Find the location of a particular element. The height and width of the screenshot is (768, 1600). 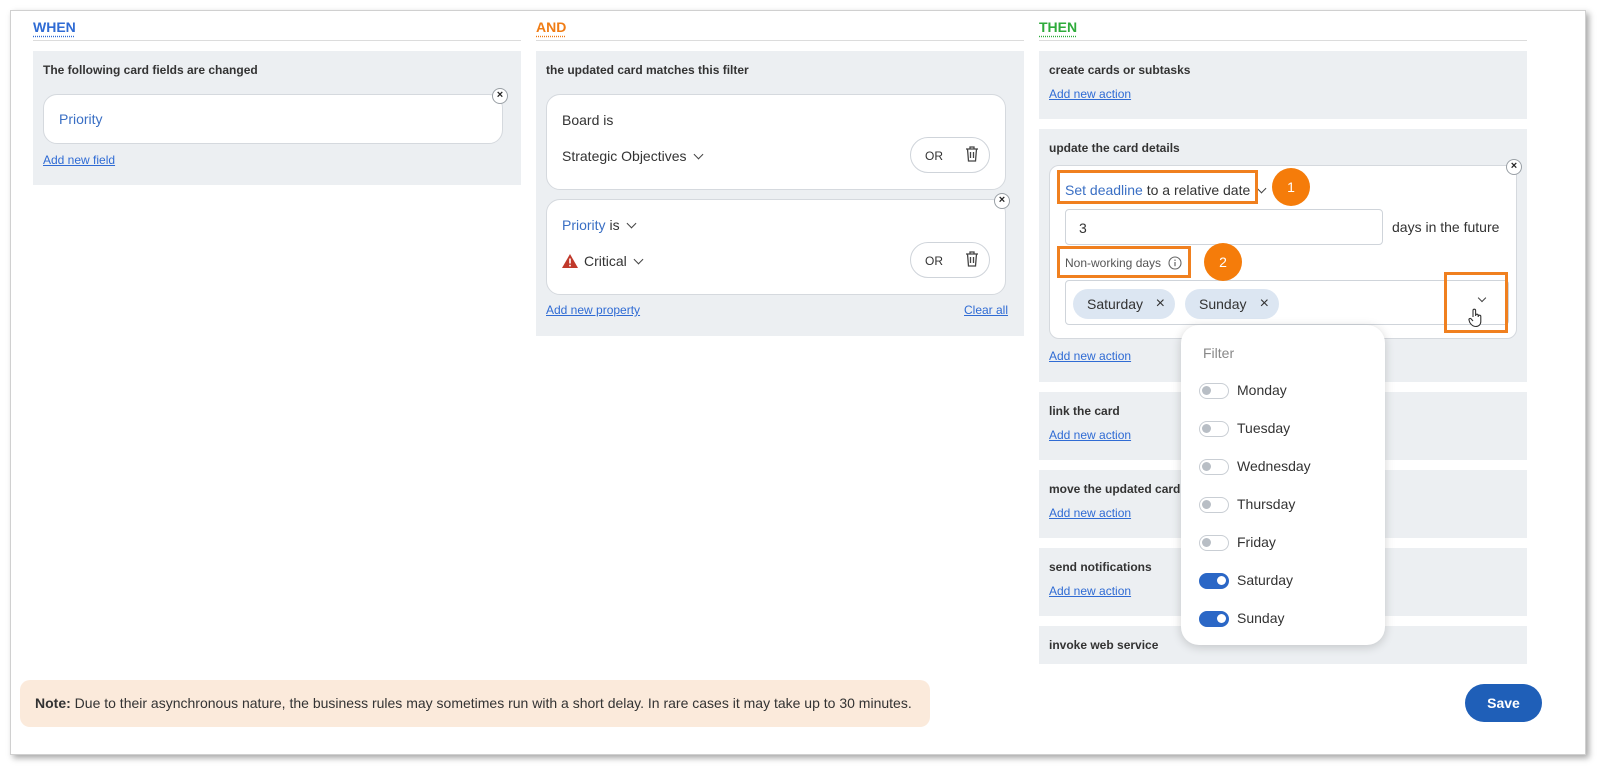

webservice-section-label: invoke web service is located at coordinates (1104, 645).